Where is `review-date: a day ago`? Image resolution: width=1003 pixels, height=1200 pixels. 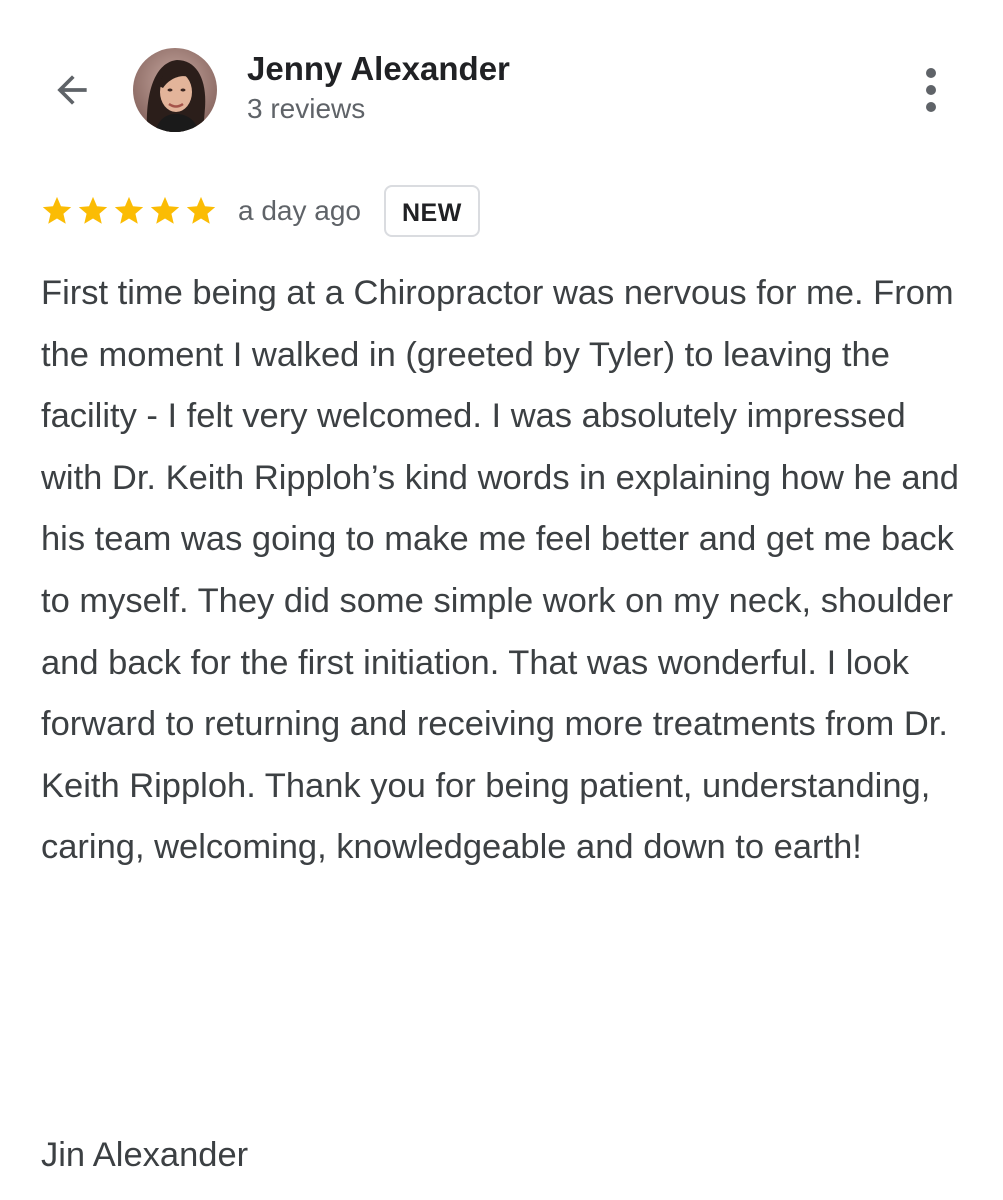
review-date: a day ago is located at coordinates (299, 210).